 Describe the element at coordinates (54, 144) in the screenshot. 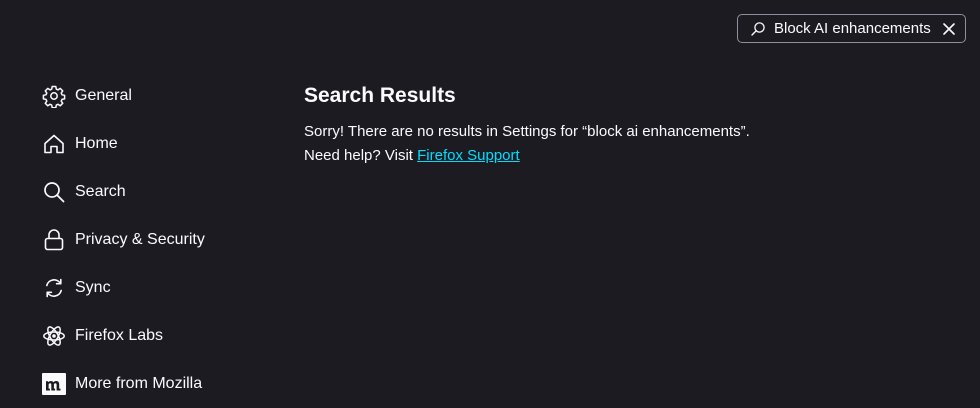

I see `home-icon` at that location.